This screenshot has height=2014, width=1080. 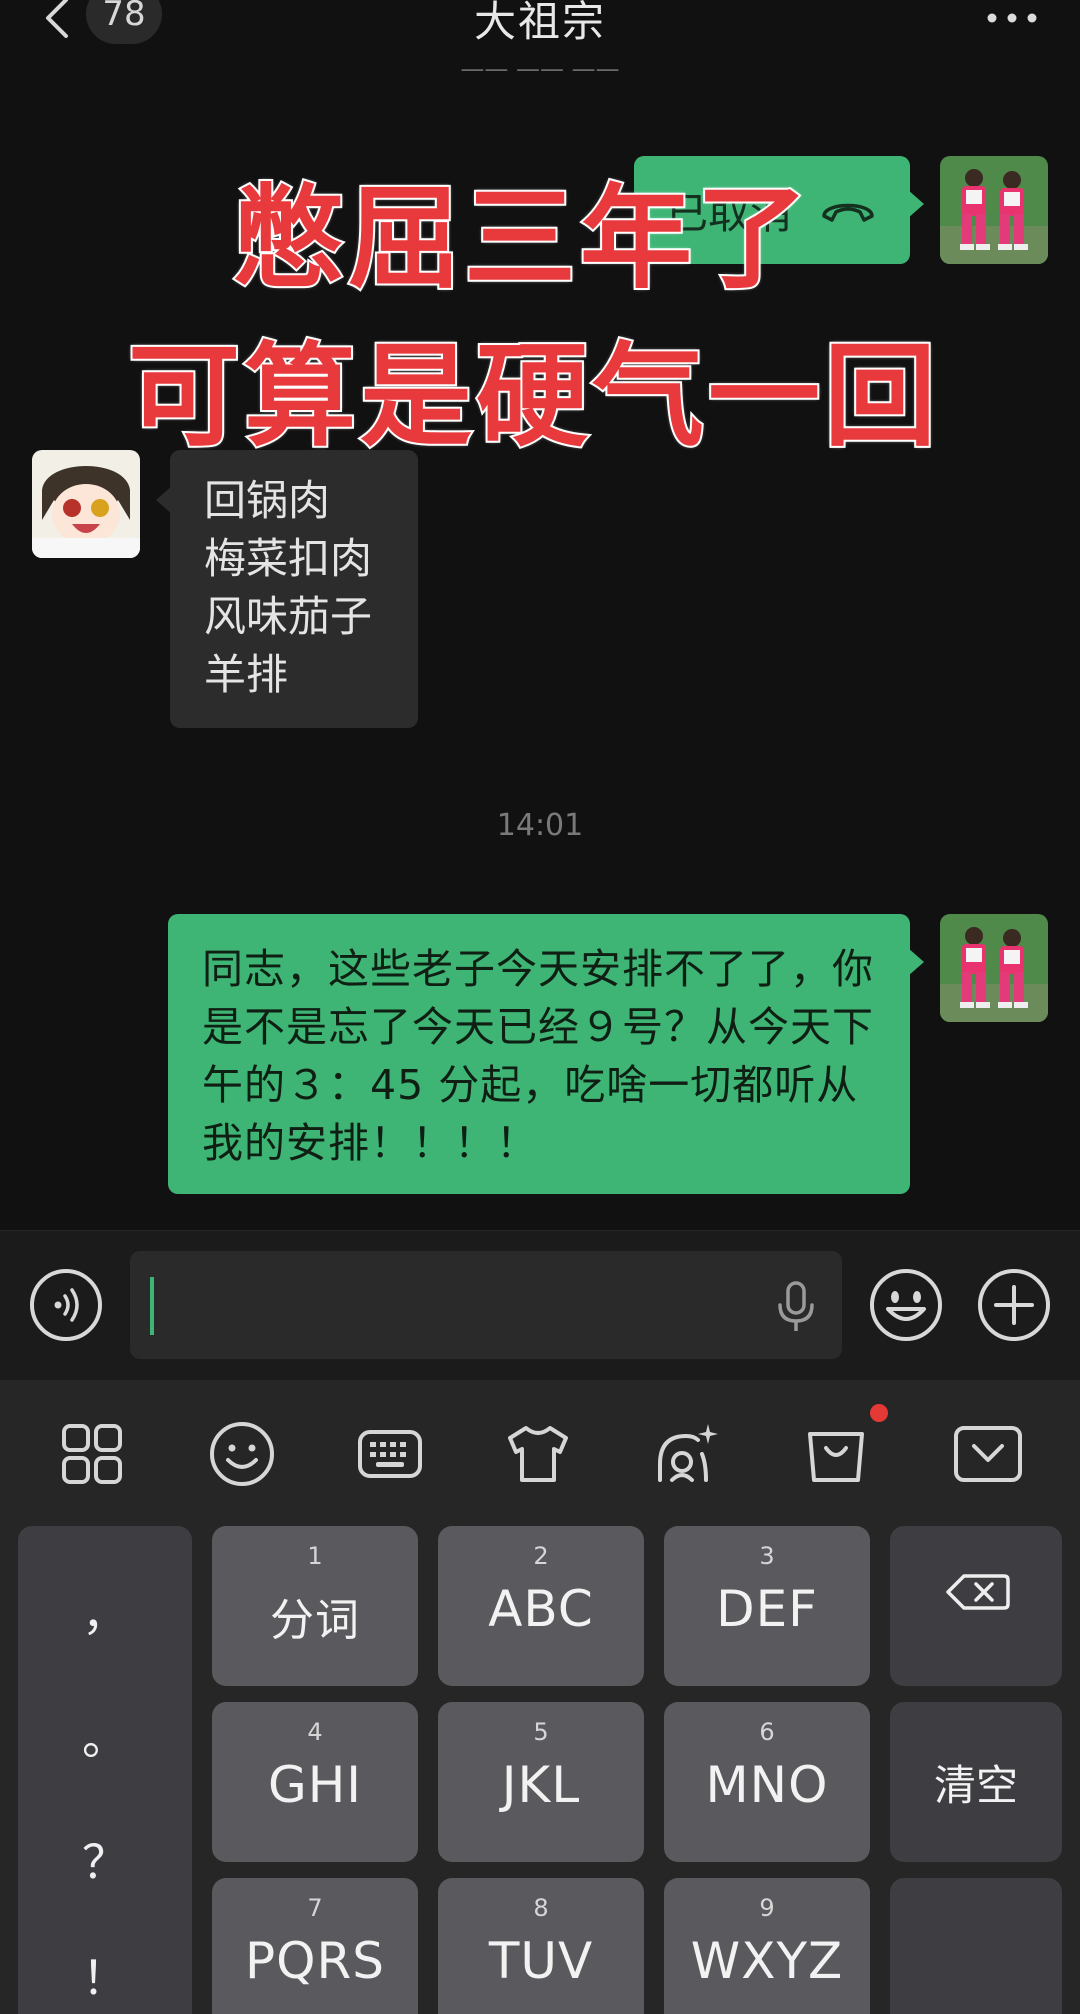 I want to click on dish-item: 回锅肉, so click(x=267, y=500).